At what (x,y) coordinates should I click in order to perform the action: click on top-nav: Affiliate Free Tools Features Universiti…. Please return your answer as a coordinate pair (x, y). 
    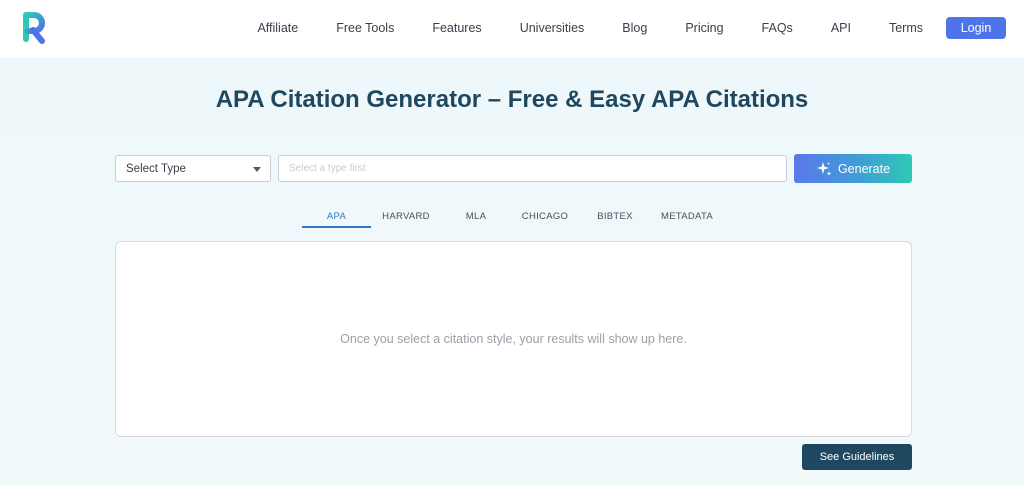
    Looking at the image, I should click on (631, 28).